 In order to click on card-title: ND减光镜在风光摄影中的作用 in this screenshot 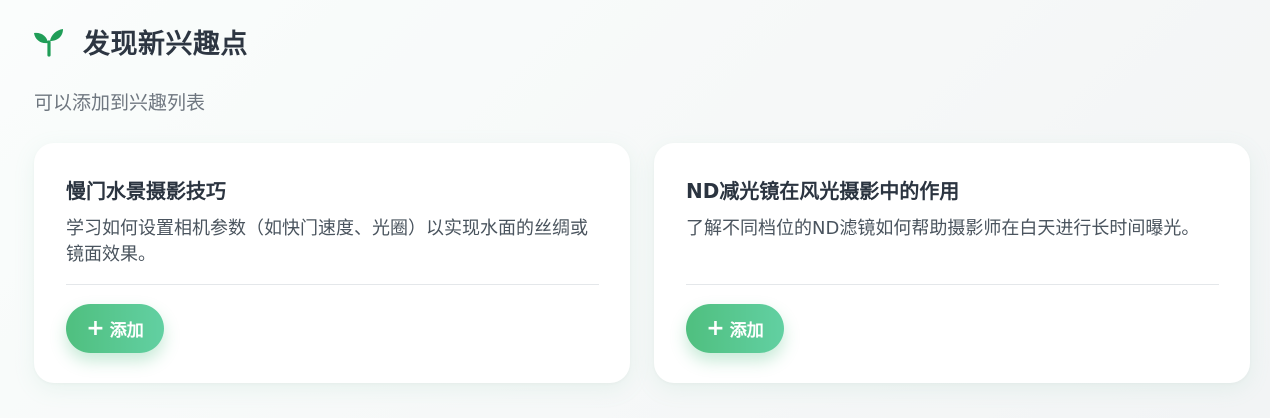, I will do `click(823, 191)`.